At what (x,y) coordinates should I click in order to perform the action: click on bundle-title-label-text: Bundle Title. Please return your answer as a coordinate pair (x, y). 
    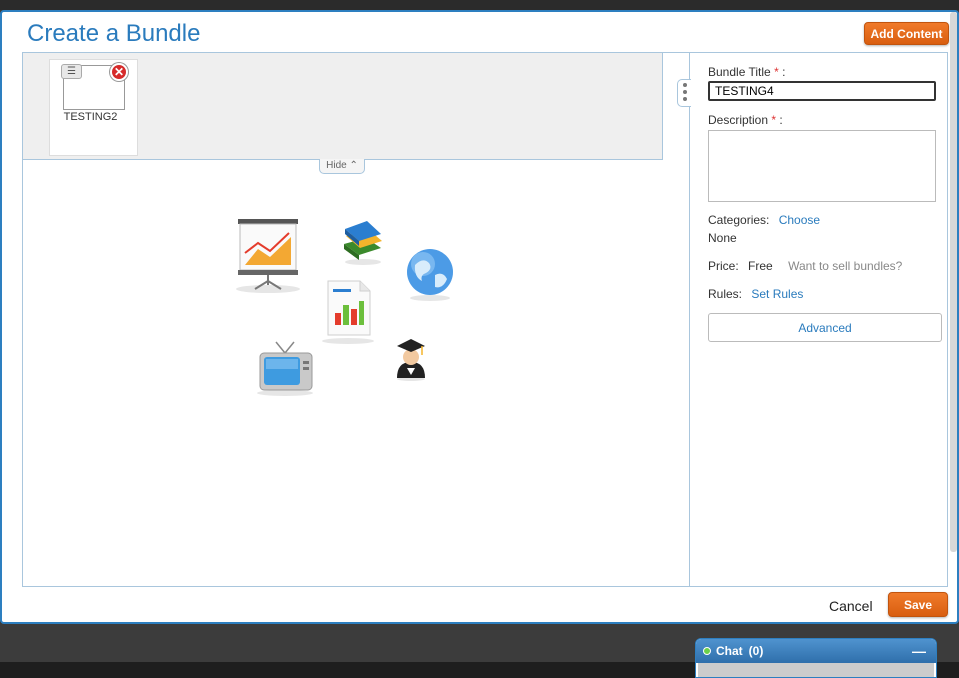
    Looking at the image, I should click on (739, 72).